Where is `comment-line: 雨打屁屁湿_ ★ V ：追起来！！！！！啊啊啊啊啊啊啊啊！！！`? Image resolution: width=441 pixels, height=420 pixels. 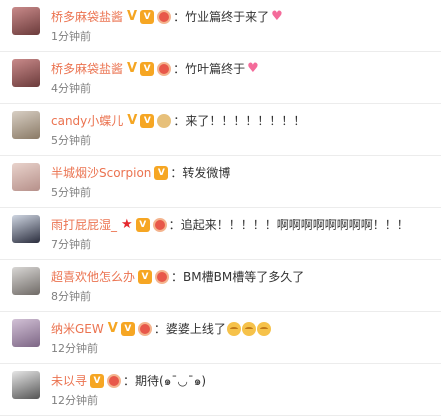 comment-line: 雨打屁屁湿_ ★ V ：追起来！！！！！啊啊啊啊啊啊啊啊！！！ is located at coordinates (230, 225).